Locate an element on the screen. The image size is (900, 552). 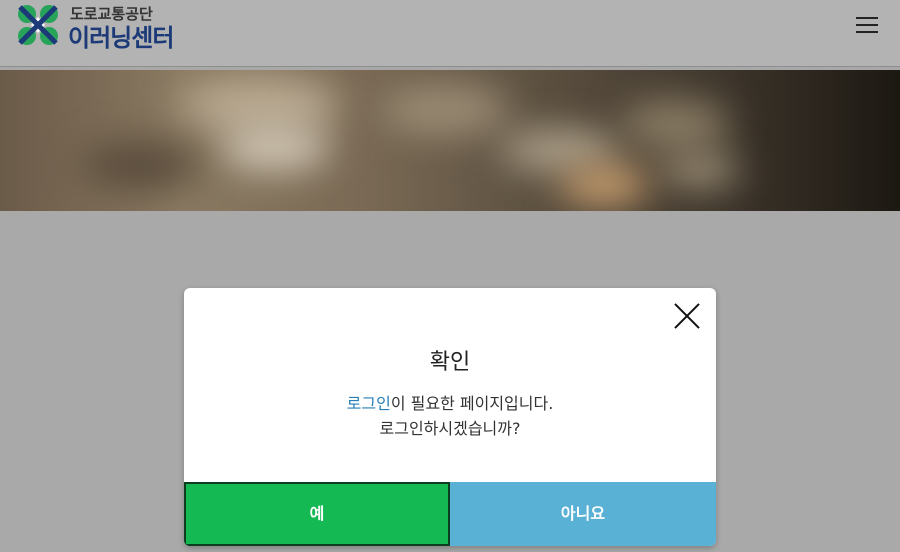
dialog-message-line1: 로그인이 필요한 페이지입니다. is located at coordinates (450, 403).